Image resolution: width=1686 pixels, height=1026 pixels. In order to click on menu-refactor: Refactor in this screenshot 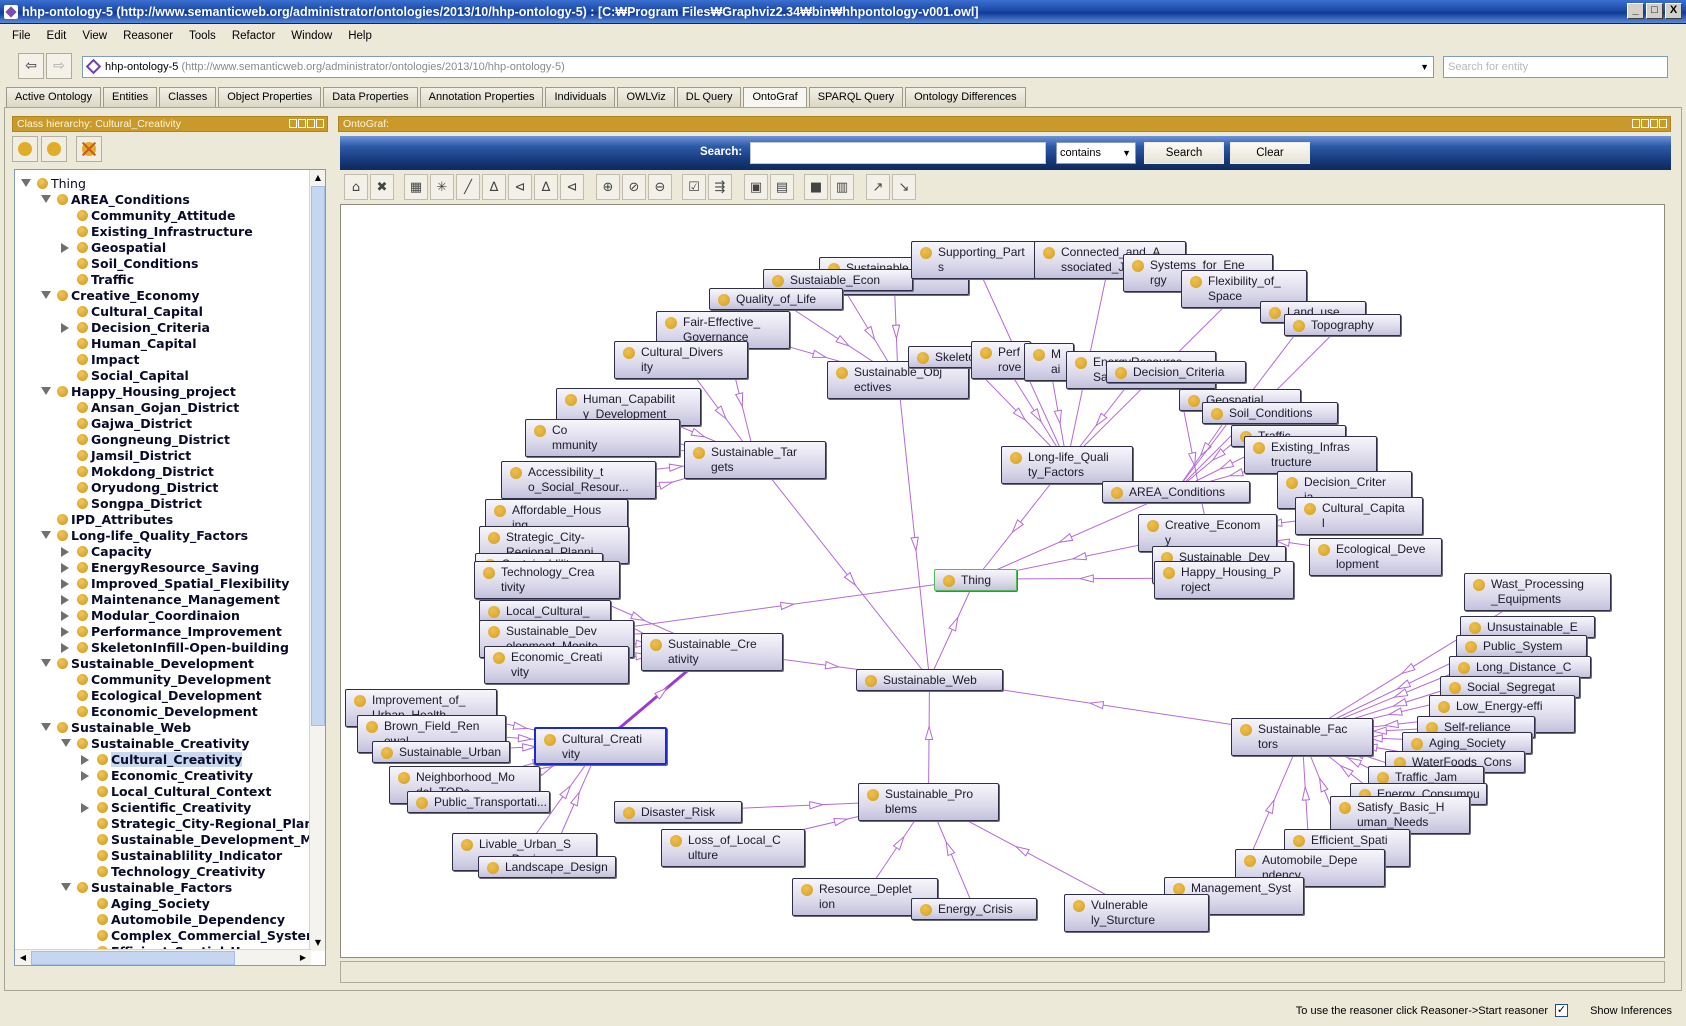, I will do `click(255, 36)`.